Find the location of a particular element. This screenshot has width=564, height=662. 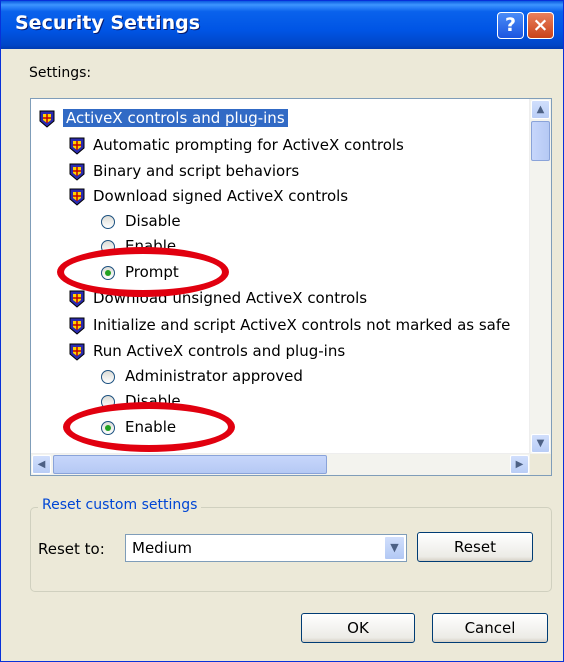

option-label: Disable is located at coordinates (153, 221).